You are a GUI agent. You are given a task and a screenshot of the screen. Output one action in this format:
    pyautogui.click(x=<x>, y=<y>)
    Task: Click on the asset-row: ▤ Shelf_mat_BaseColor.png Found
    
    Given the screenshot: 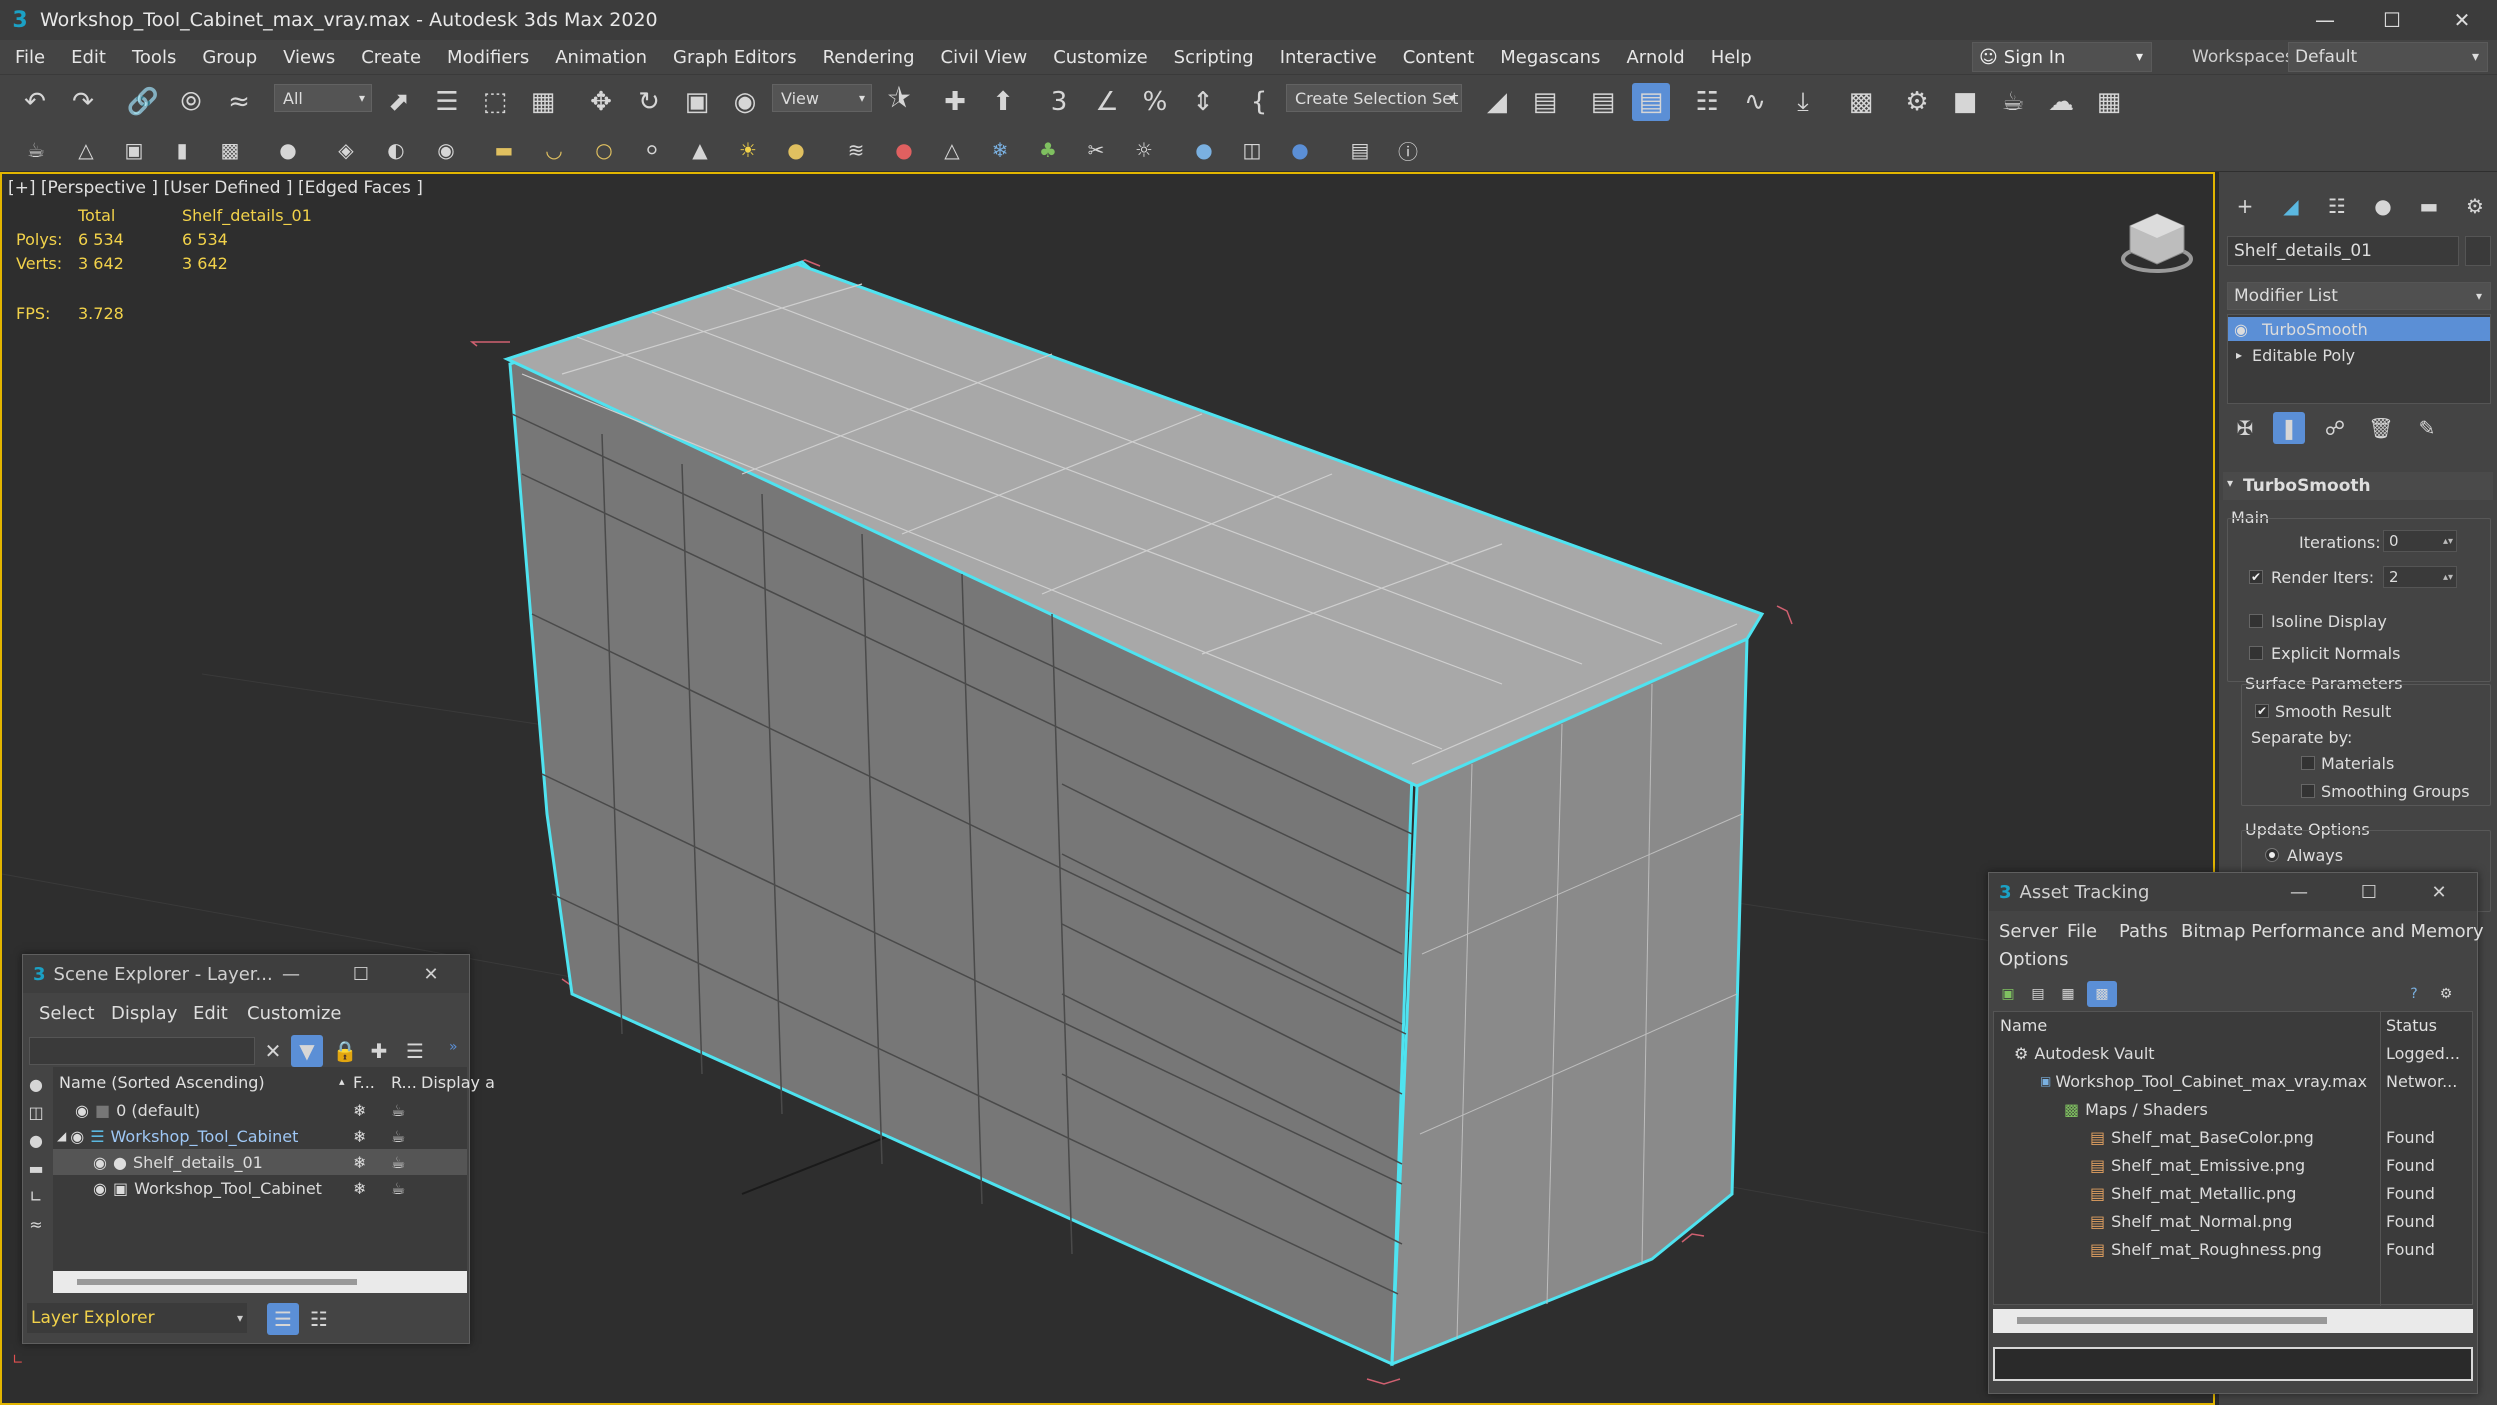 What is the action you would take?
    pyautogui.click(x=2233, y=1137)
    